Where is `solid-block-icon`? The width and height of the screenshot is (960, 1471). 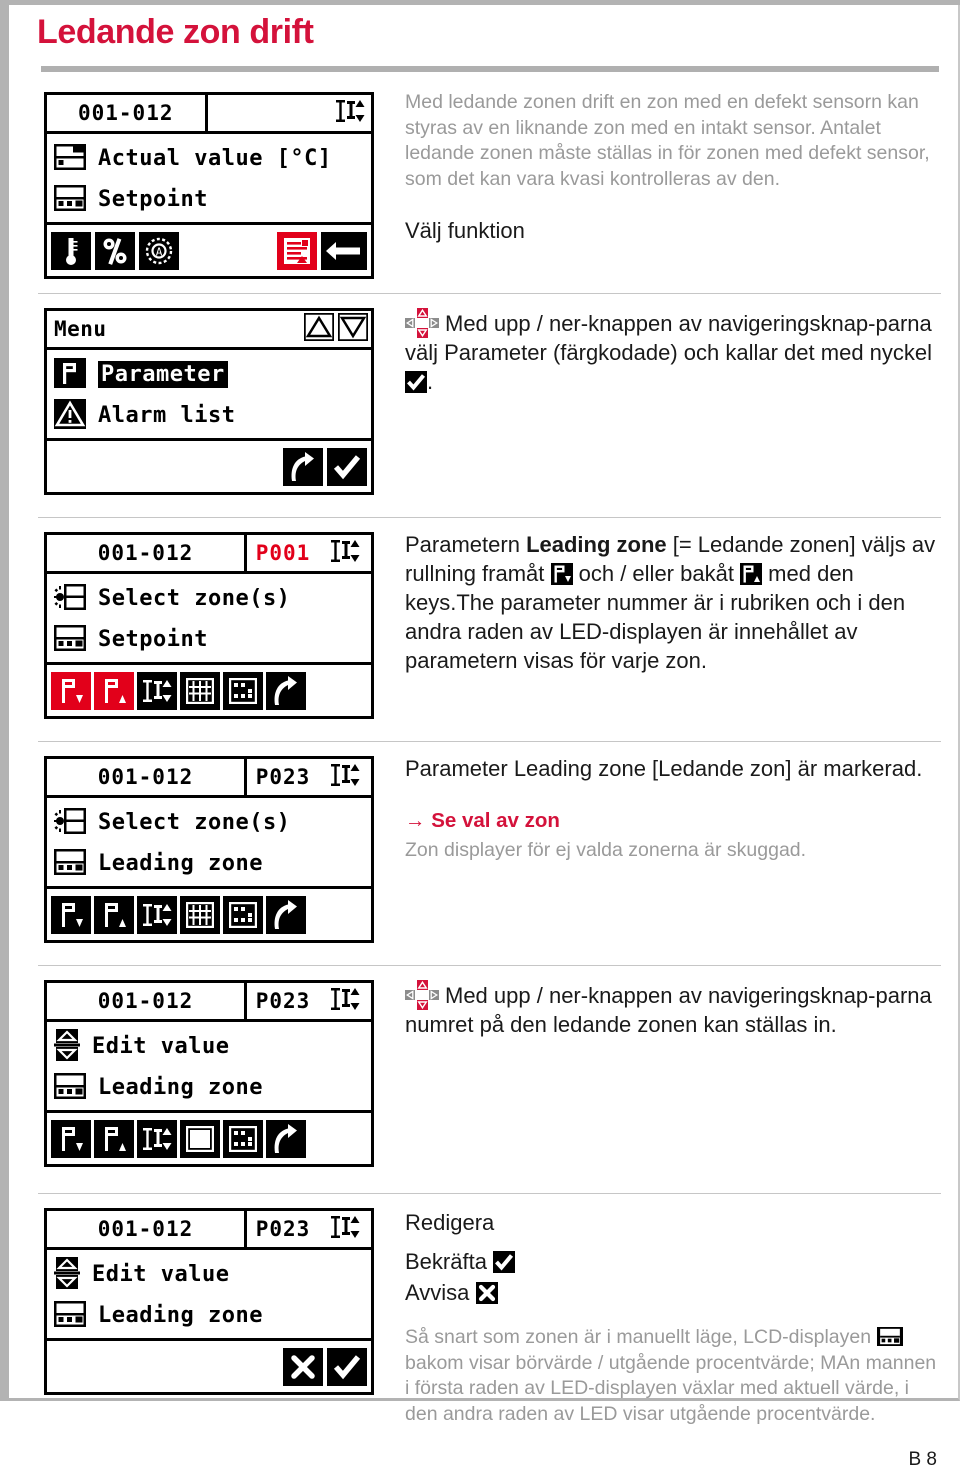 solid-block-icon is located at coordinates (200, 1138).